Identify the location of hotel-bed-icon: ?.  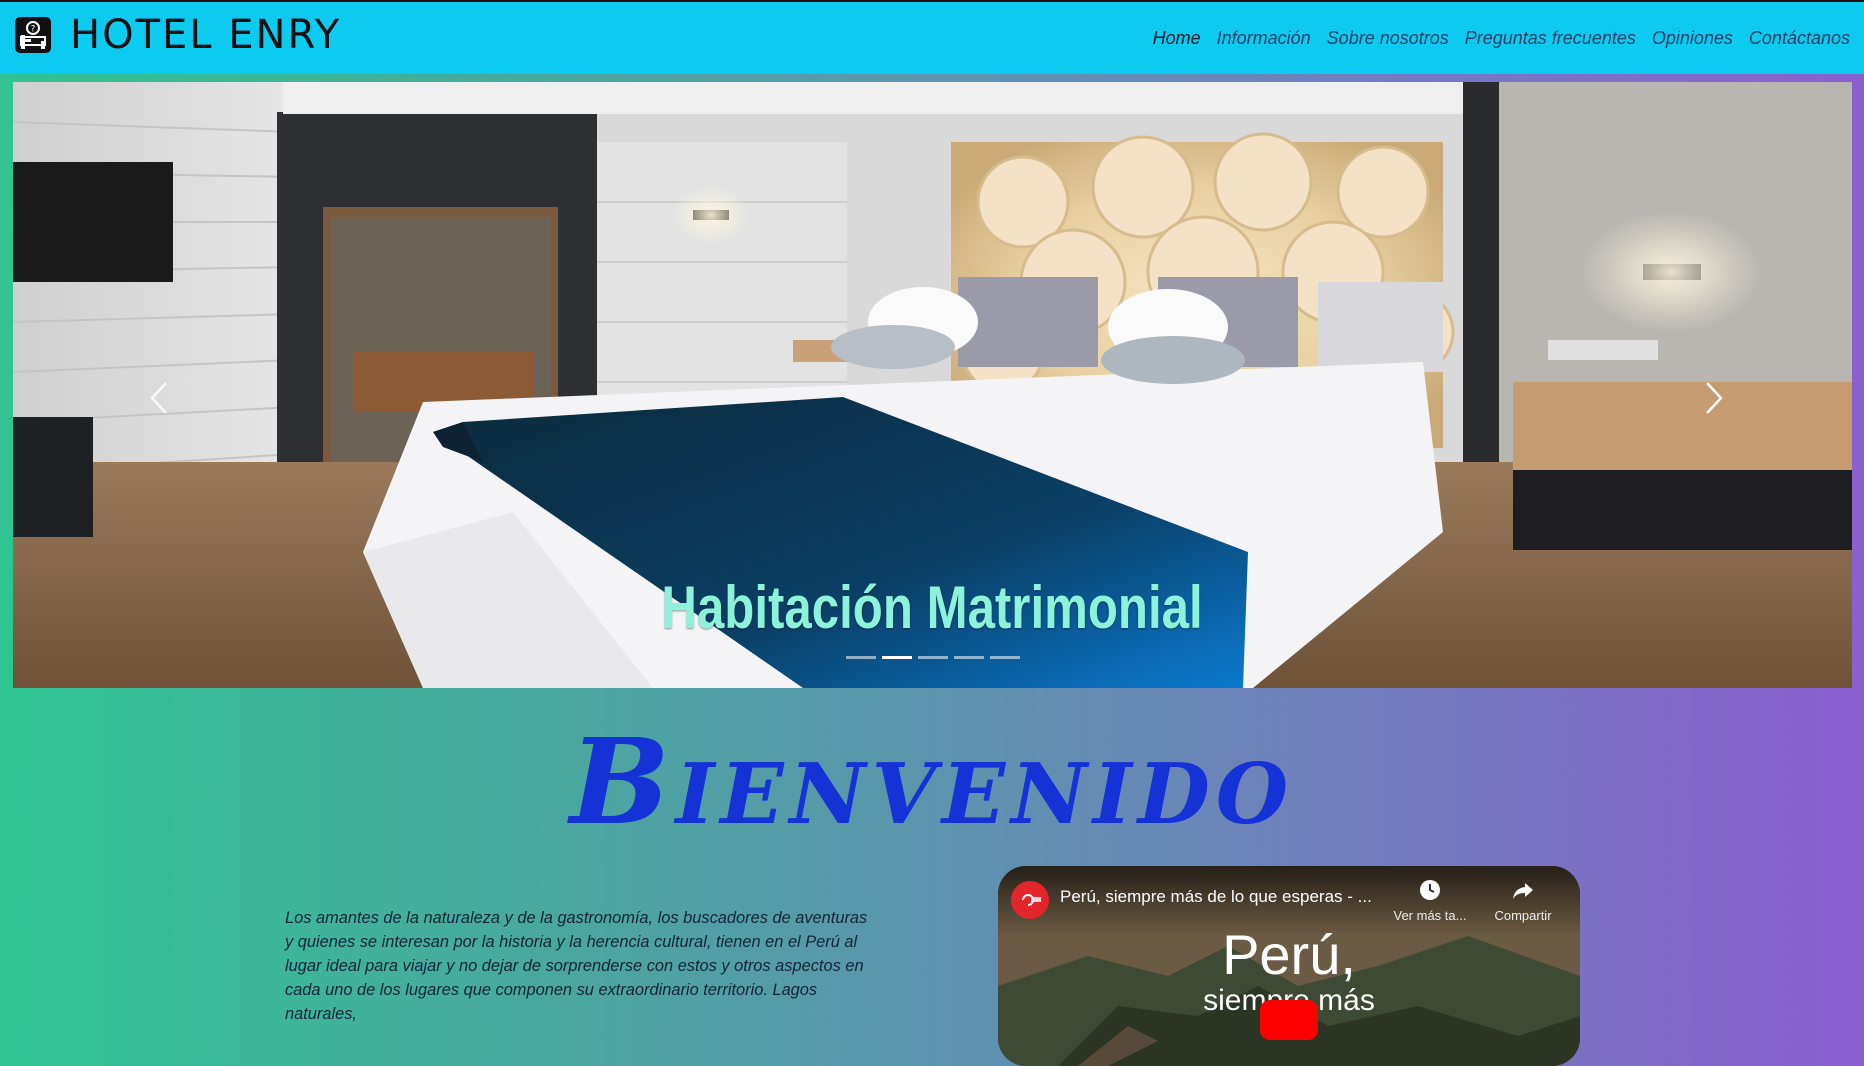
(33, 35).